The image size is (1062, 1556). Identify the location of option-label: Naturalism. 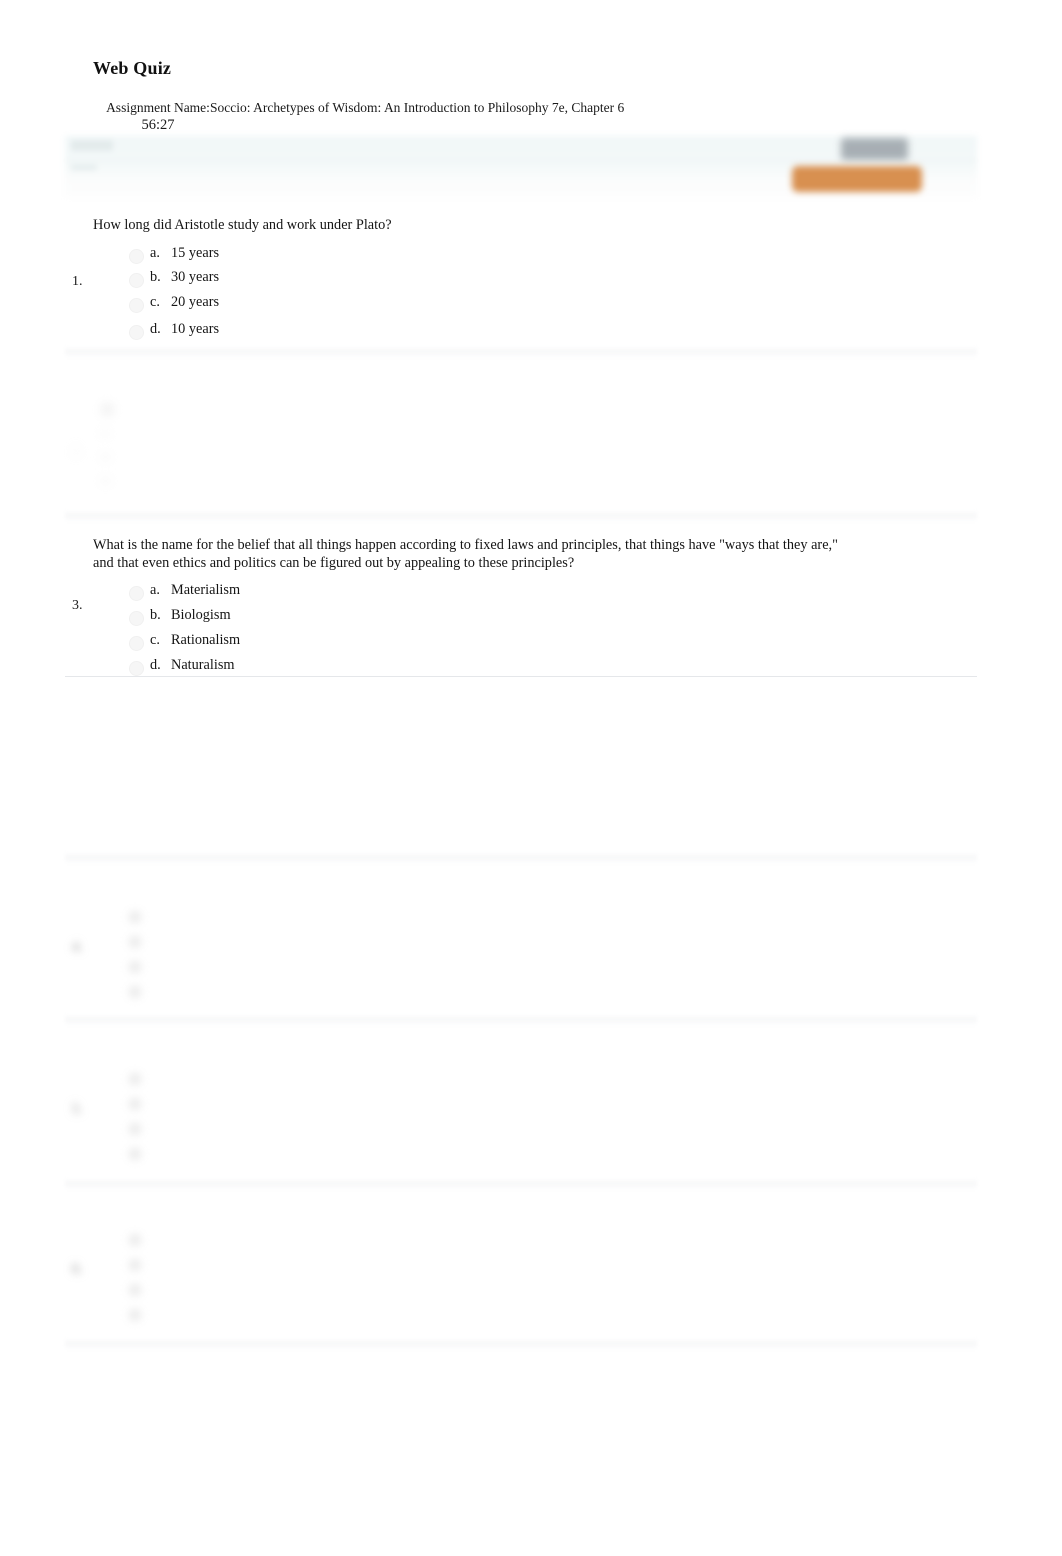
(203, 665).